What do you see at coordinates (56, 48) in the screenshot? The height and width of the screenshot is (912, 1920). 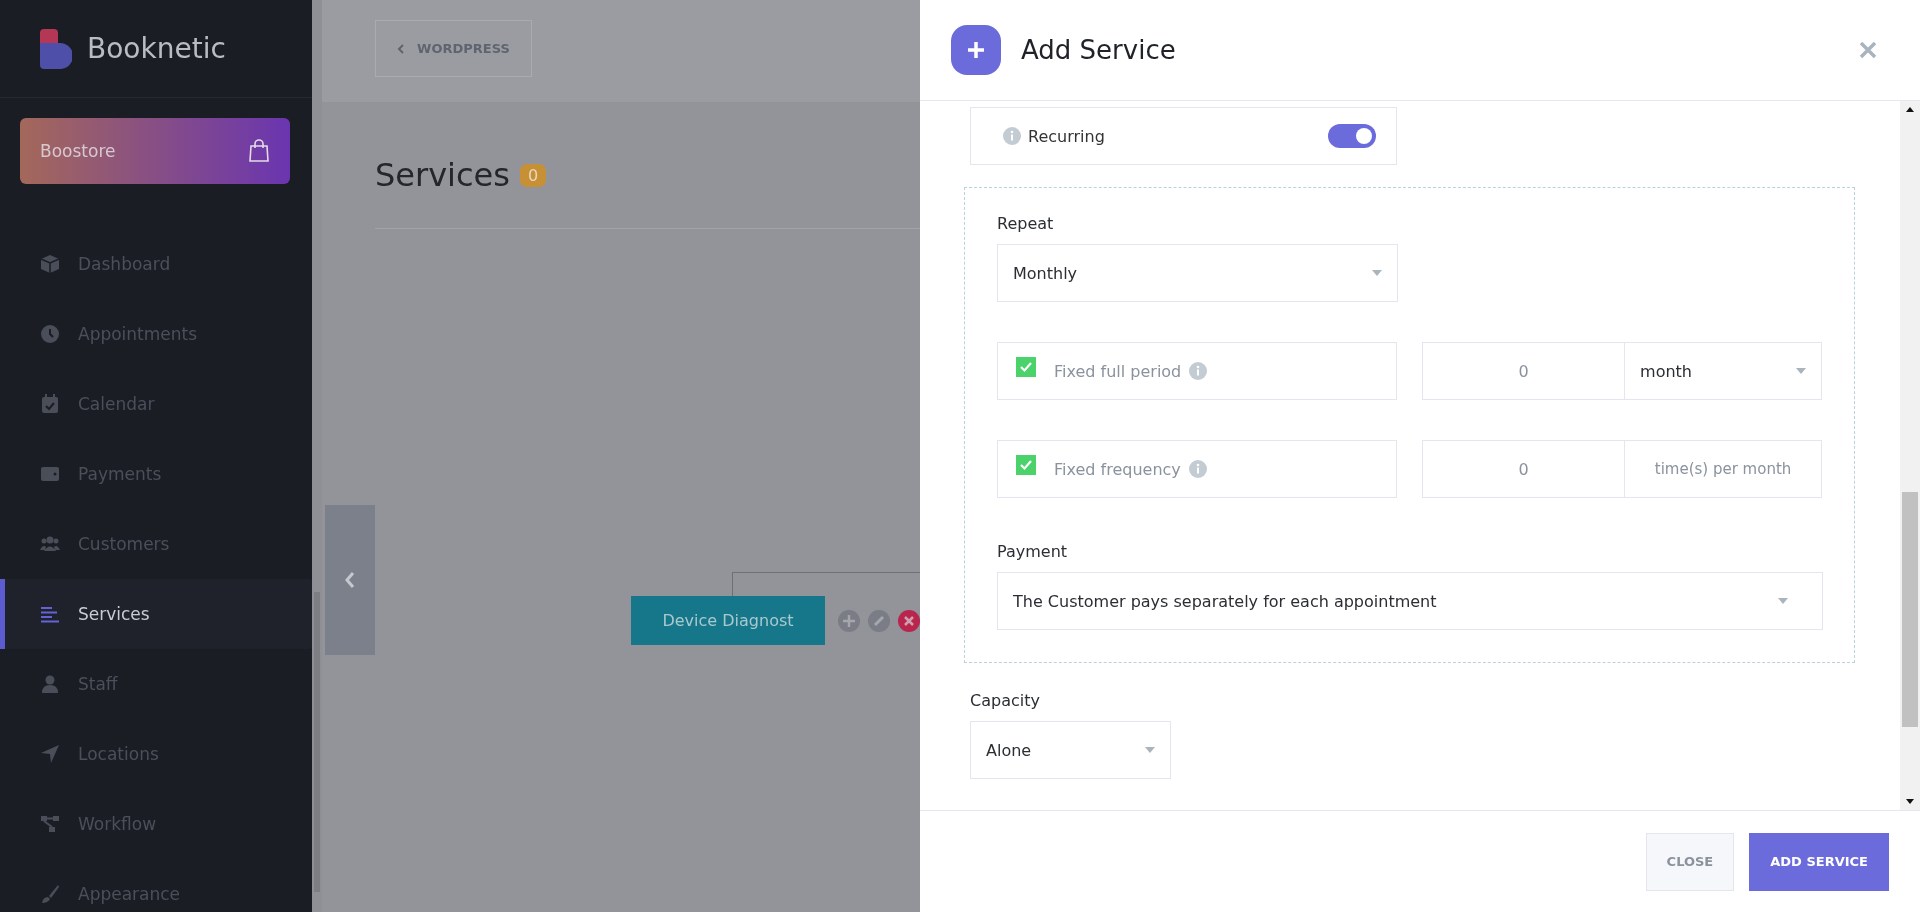 I see `logo-icon` at bounding box center [56, 48].